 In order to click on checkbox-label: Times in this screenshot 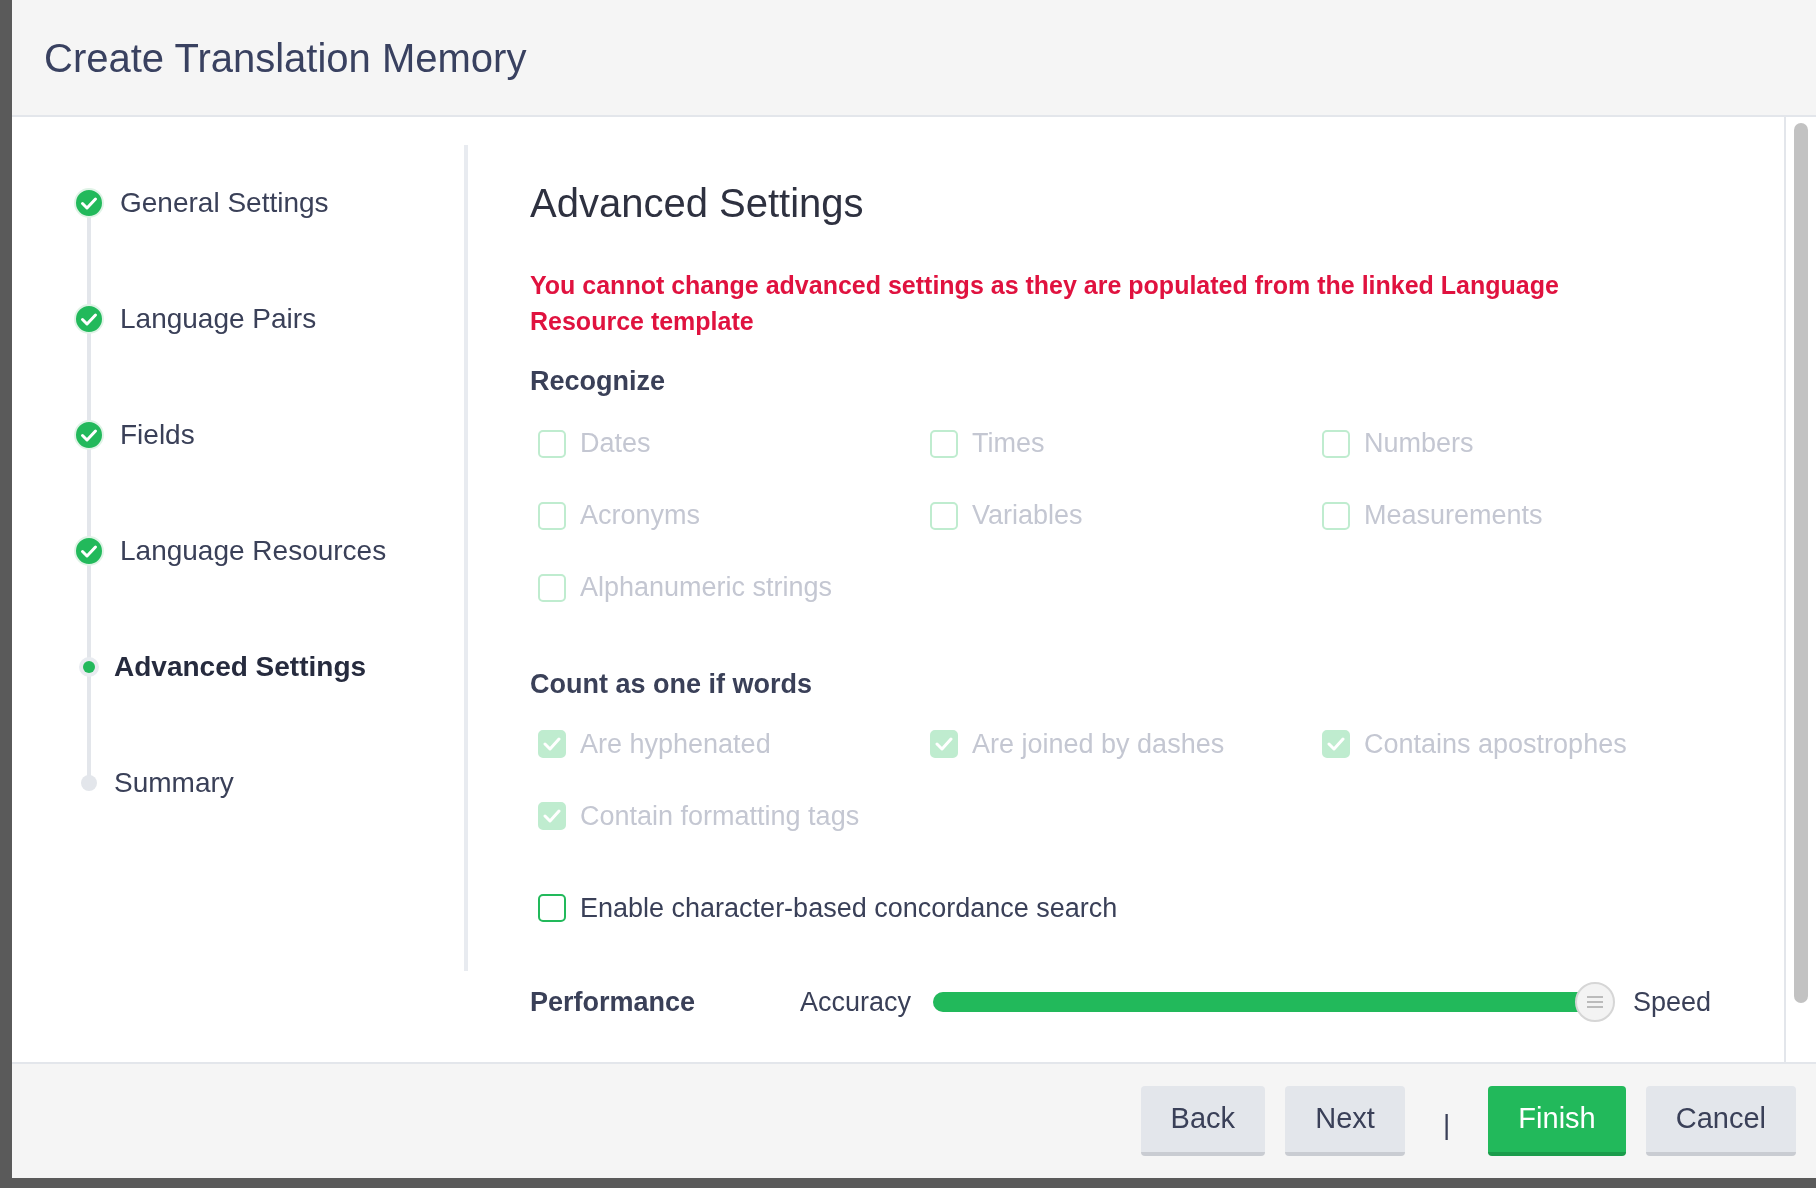, I will do `click(1008, 444)`.